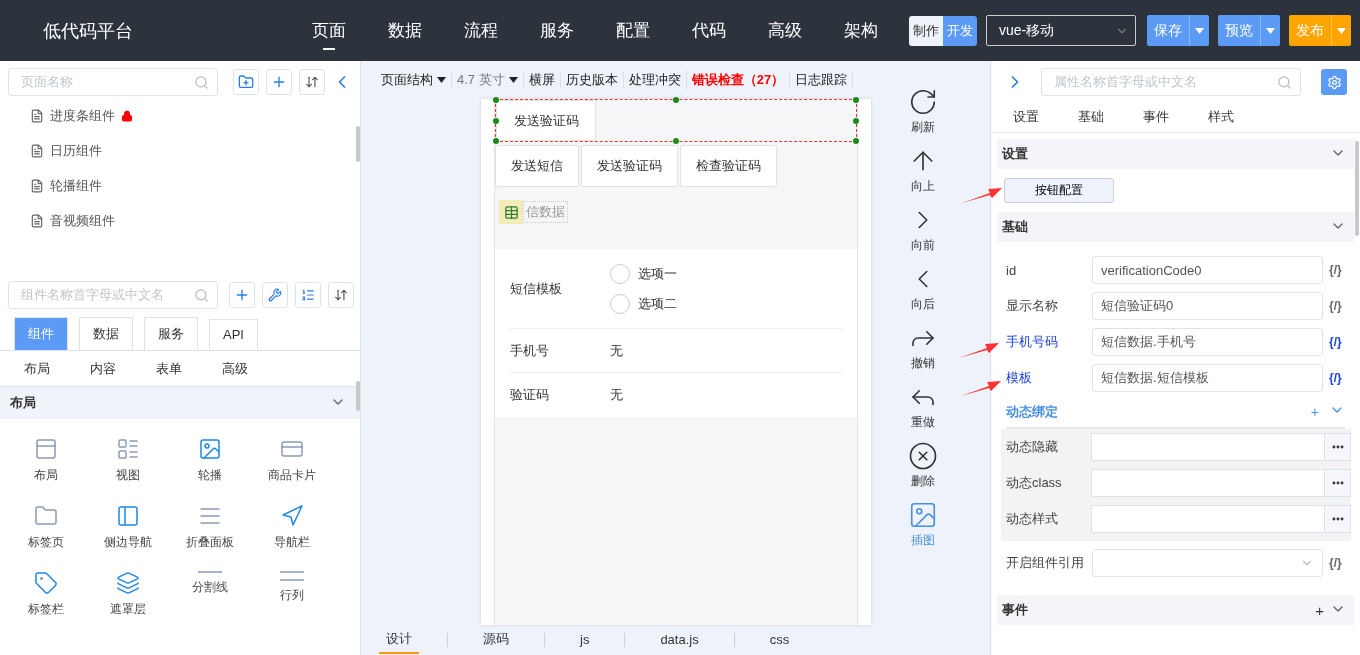 This screenshot has width=1360, height=655. I want to click on component-tile: 轮播, so click(210, 460).